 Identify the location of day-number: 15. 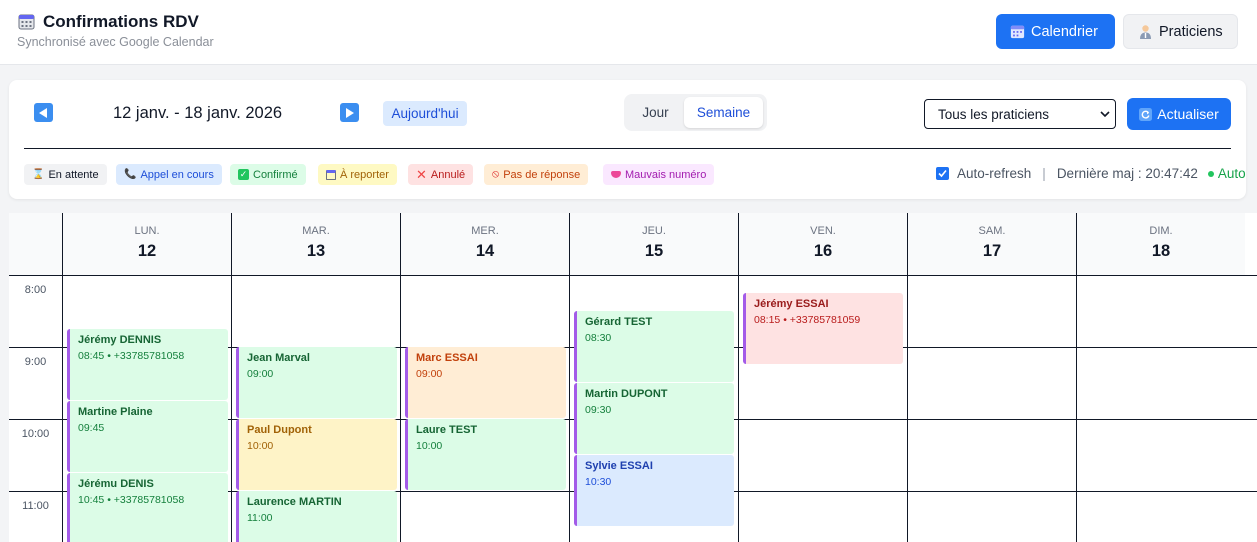
(654, 251).